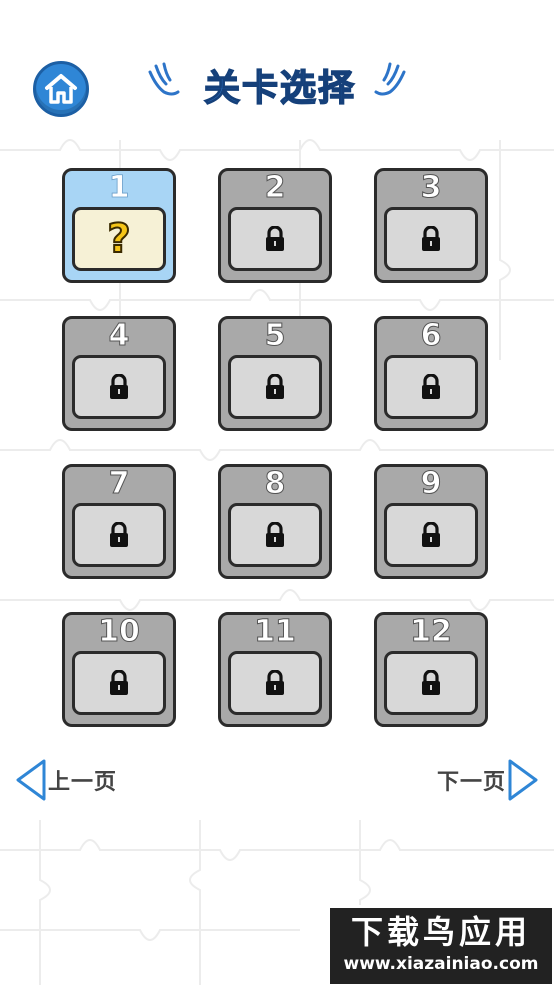 This screenshot has width=554, height=985. I want to click on level-tile: 10, so click(119, 669).